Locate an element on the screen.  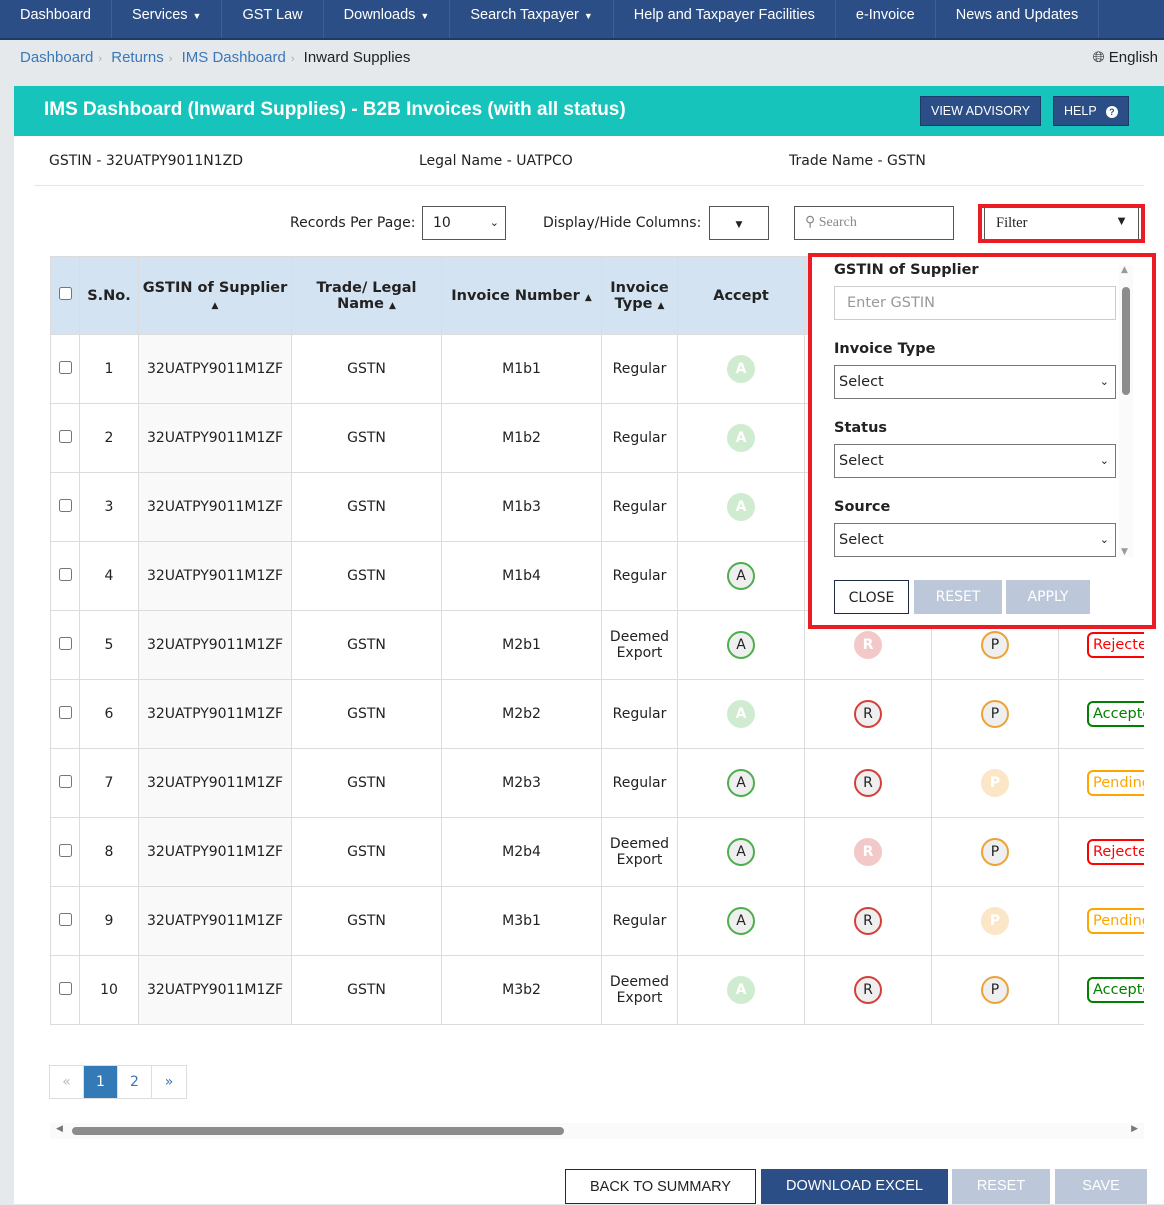
language-selector: 🌐︎ English is located at coordinates (1125, 57).